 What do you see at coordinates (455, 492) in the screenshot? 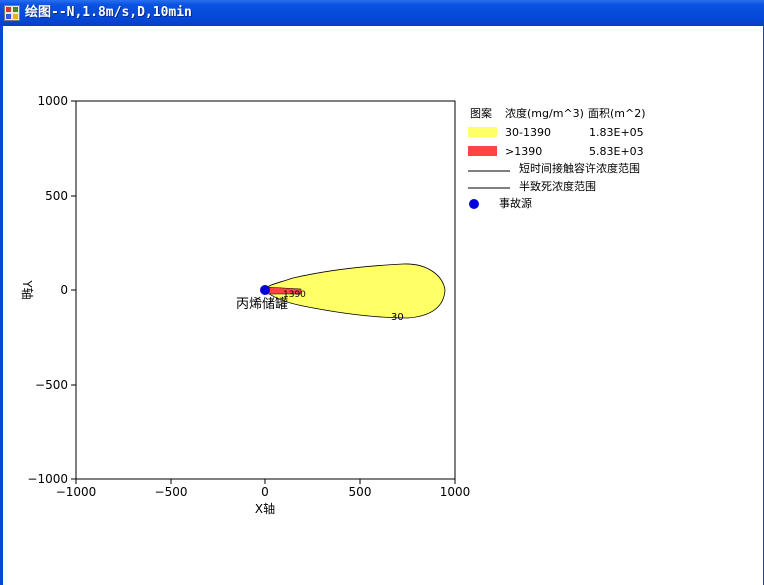
I see `x-tick-label: 1000` at bounding box center [455, 492].